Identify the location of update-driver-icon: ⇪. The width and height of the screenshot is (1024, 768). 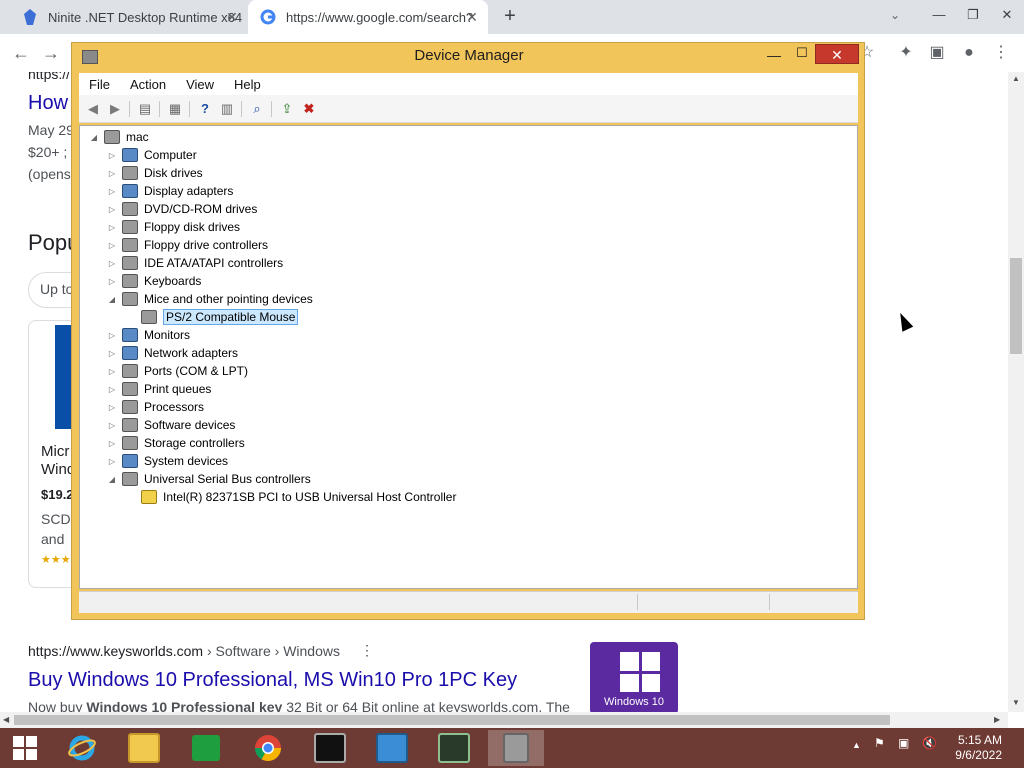
(287, 109).